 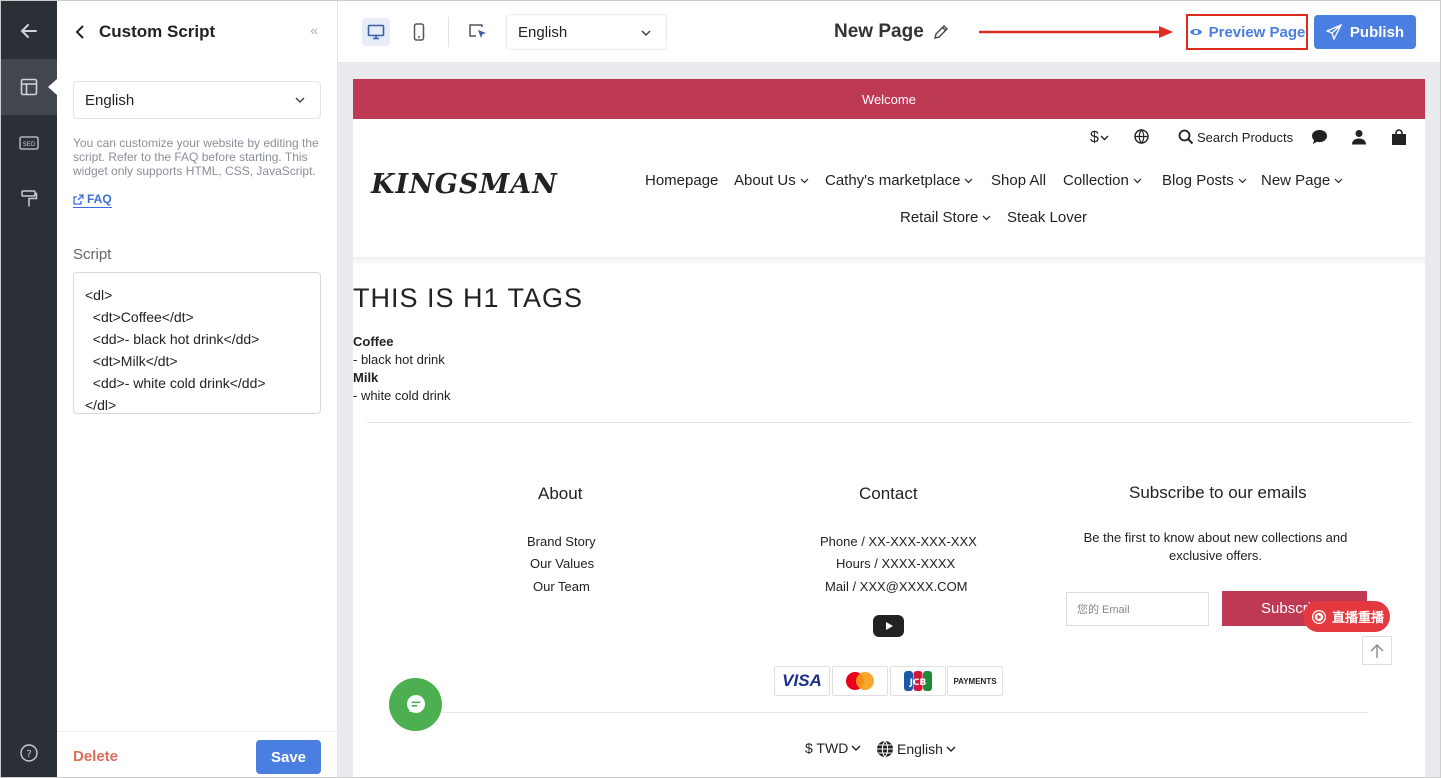 I want to click on chat-button, so click(x=1319, y=137).